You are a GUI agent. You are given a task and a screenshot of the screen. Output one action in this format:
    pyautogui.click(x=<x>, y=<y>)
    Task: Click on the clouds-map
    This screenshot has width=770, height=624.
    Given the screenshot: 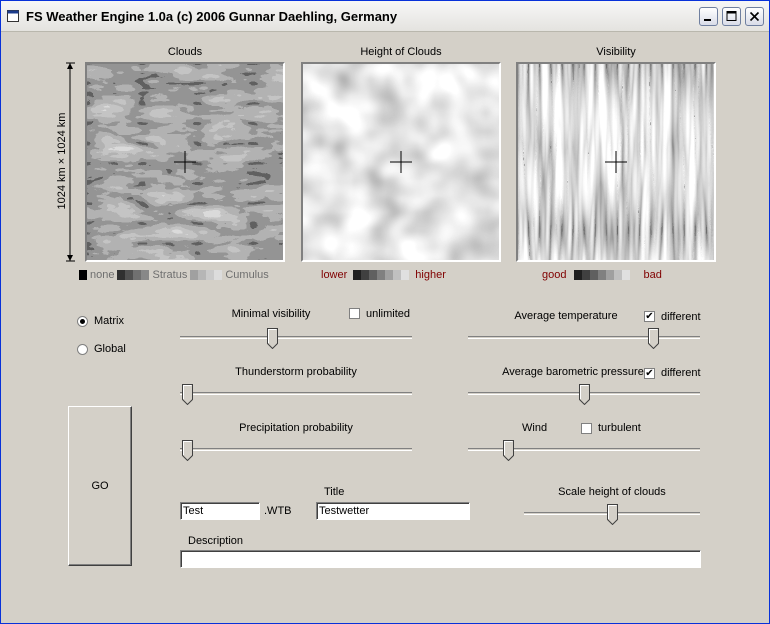 What is the action you would take?
    pyautogui.click(x=185, y=162)
    